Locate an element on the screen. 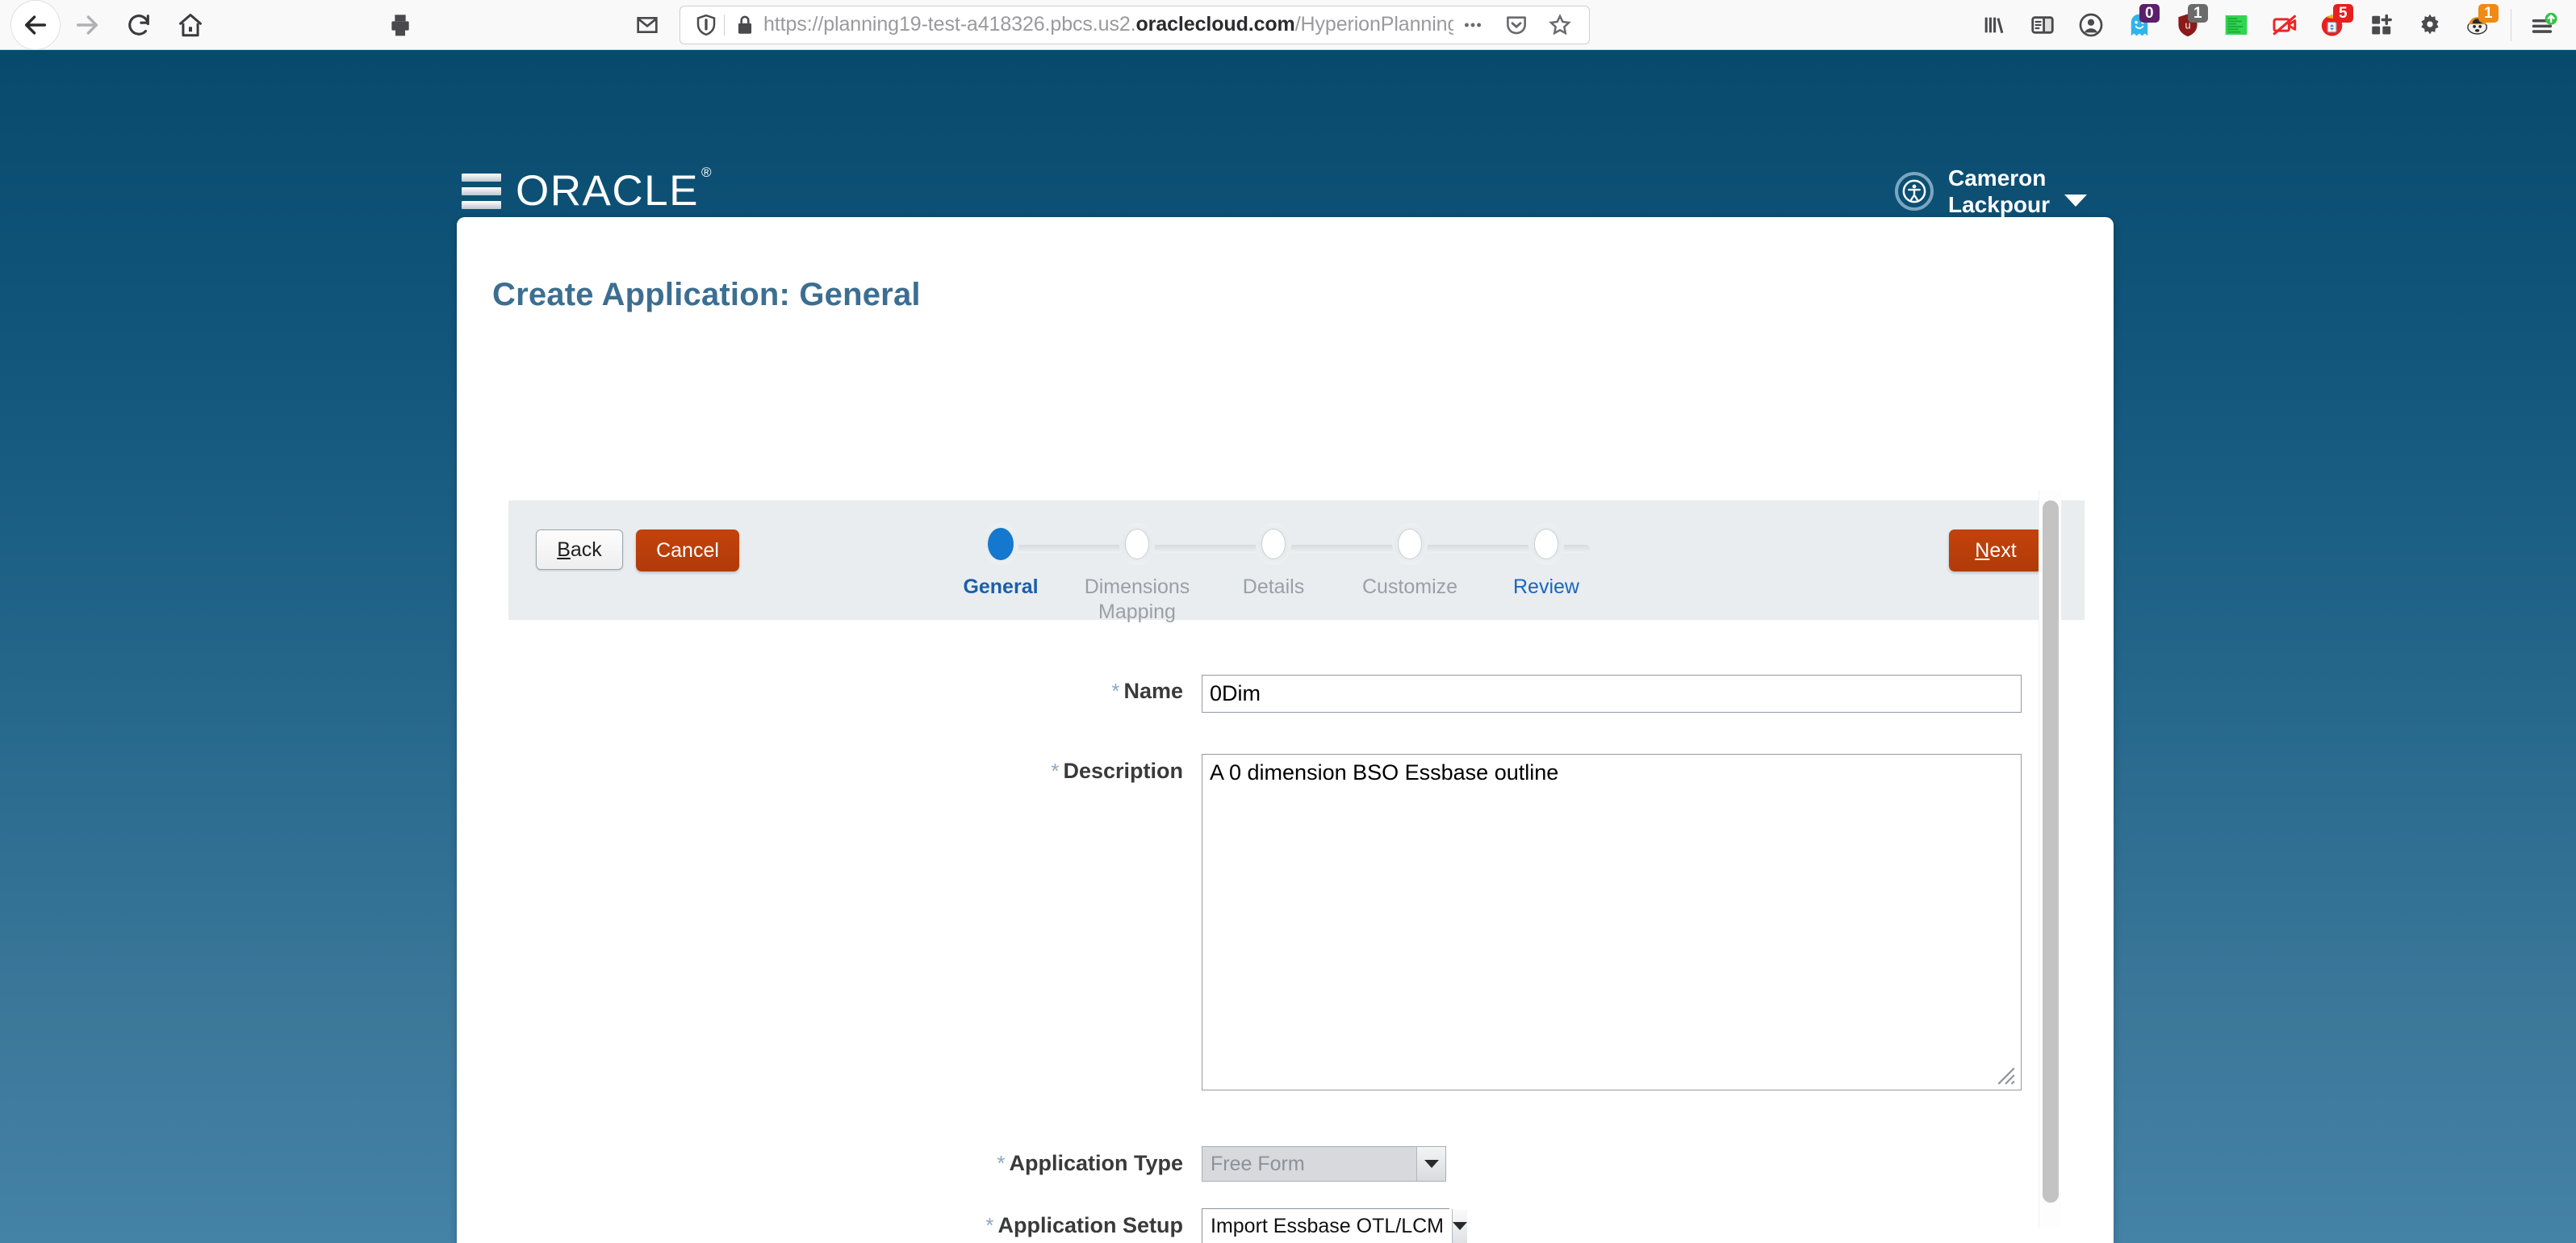  mail-button is located at coordinates (647, 25).